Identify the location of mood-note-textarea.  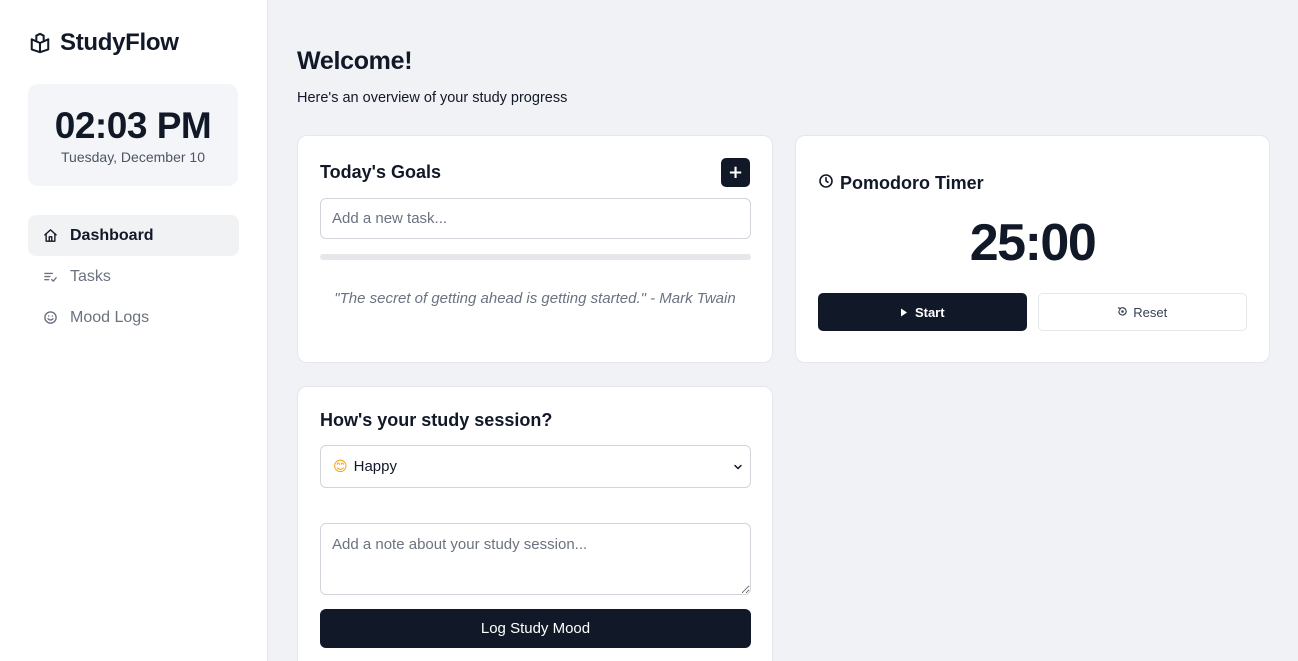
(535, 559).